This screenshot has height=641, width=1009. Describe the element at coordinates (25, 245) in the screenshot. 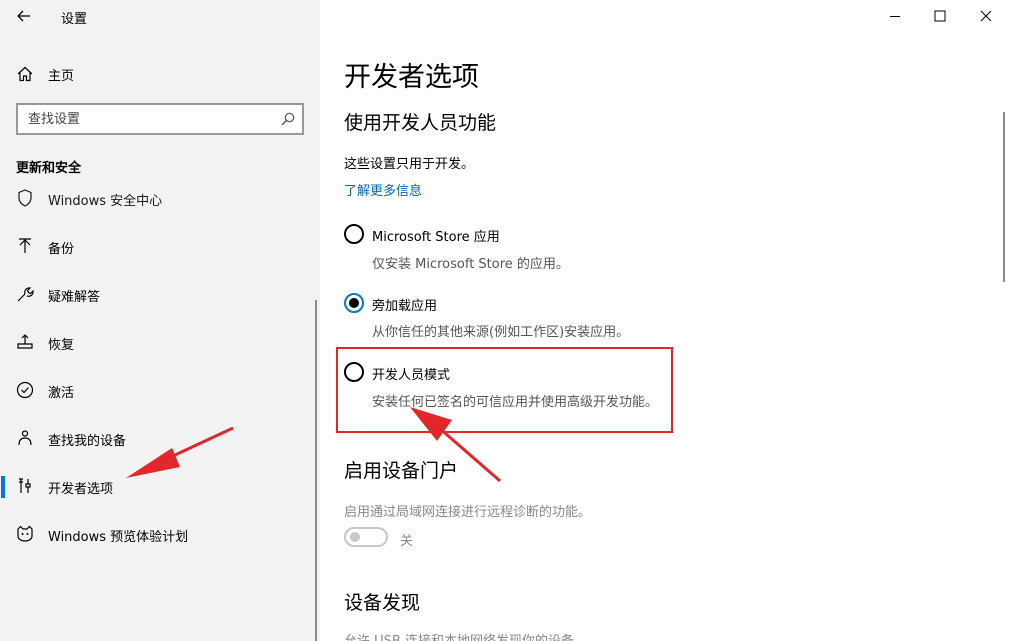

I see `backup-arrow-icon` at that location.